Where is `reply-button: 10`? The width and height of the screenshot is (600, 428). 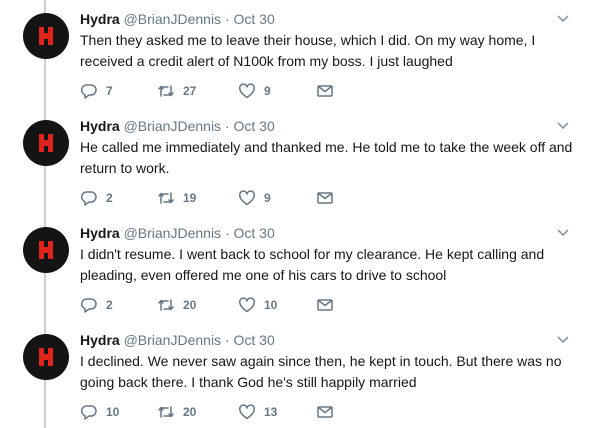 reply-button: 10 is located at coordinates (99, 412).